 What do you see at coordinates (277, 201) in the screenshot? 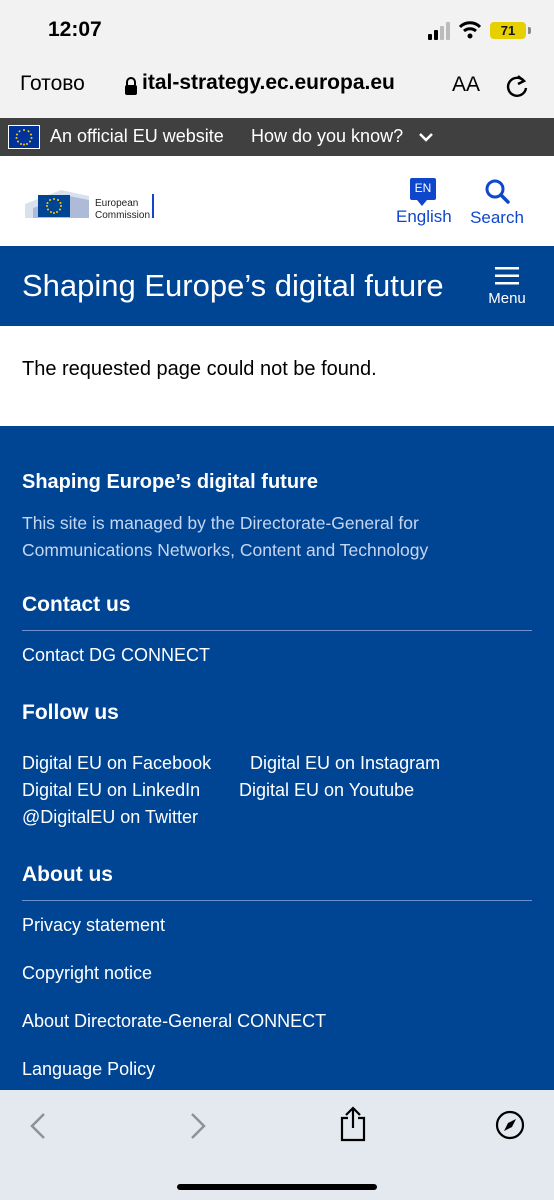
I see `ec-header: European Commission EN English Search` at bounding box center [277, 201].